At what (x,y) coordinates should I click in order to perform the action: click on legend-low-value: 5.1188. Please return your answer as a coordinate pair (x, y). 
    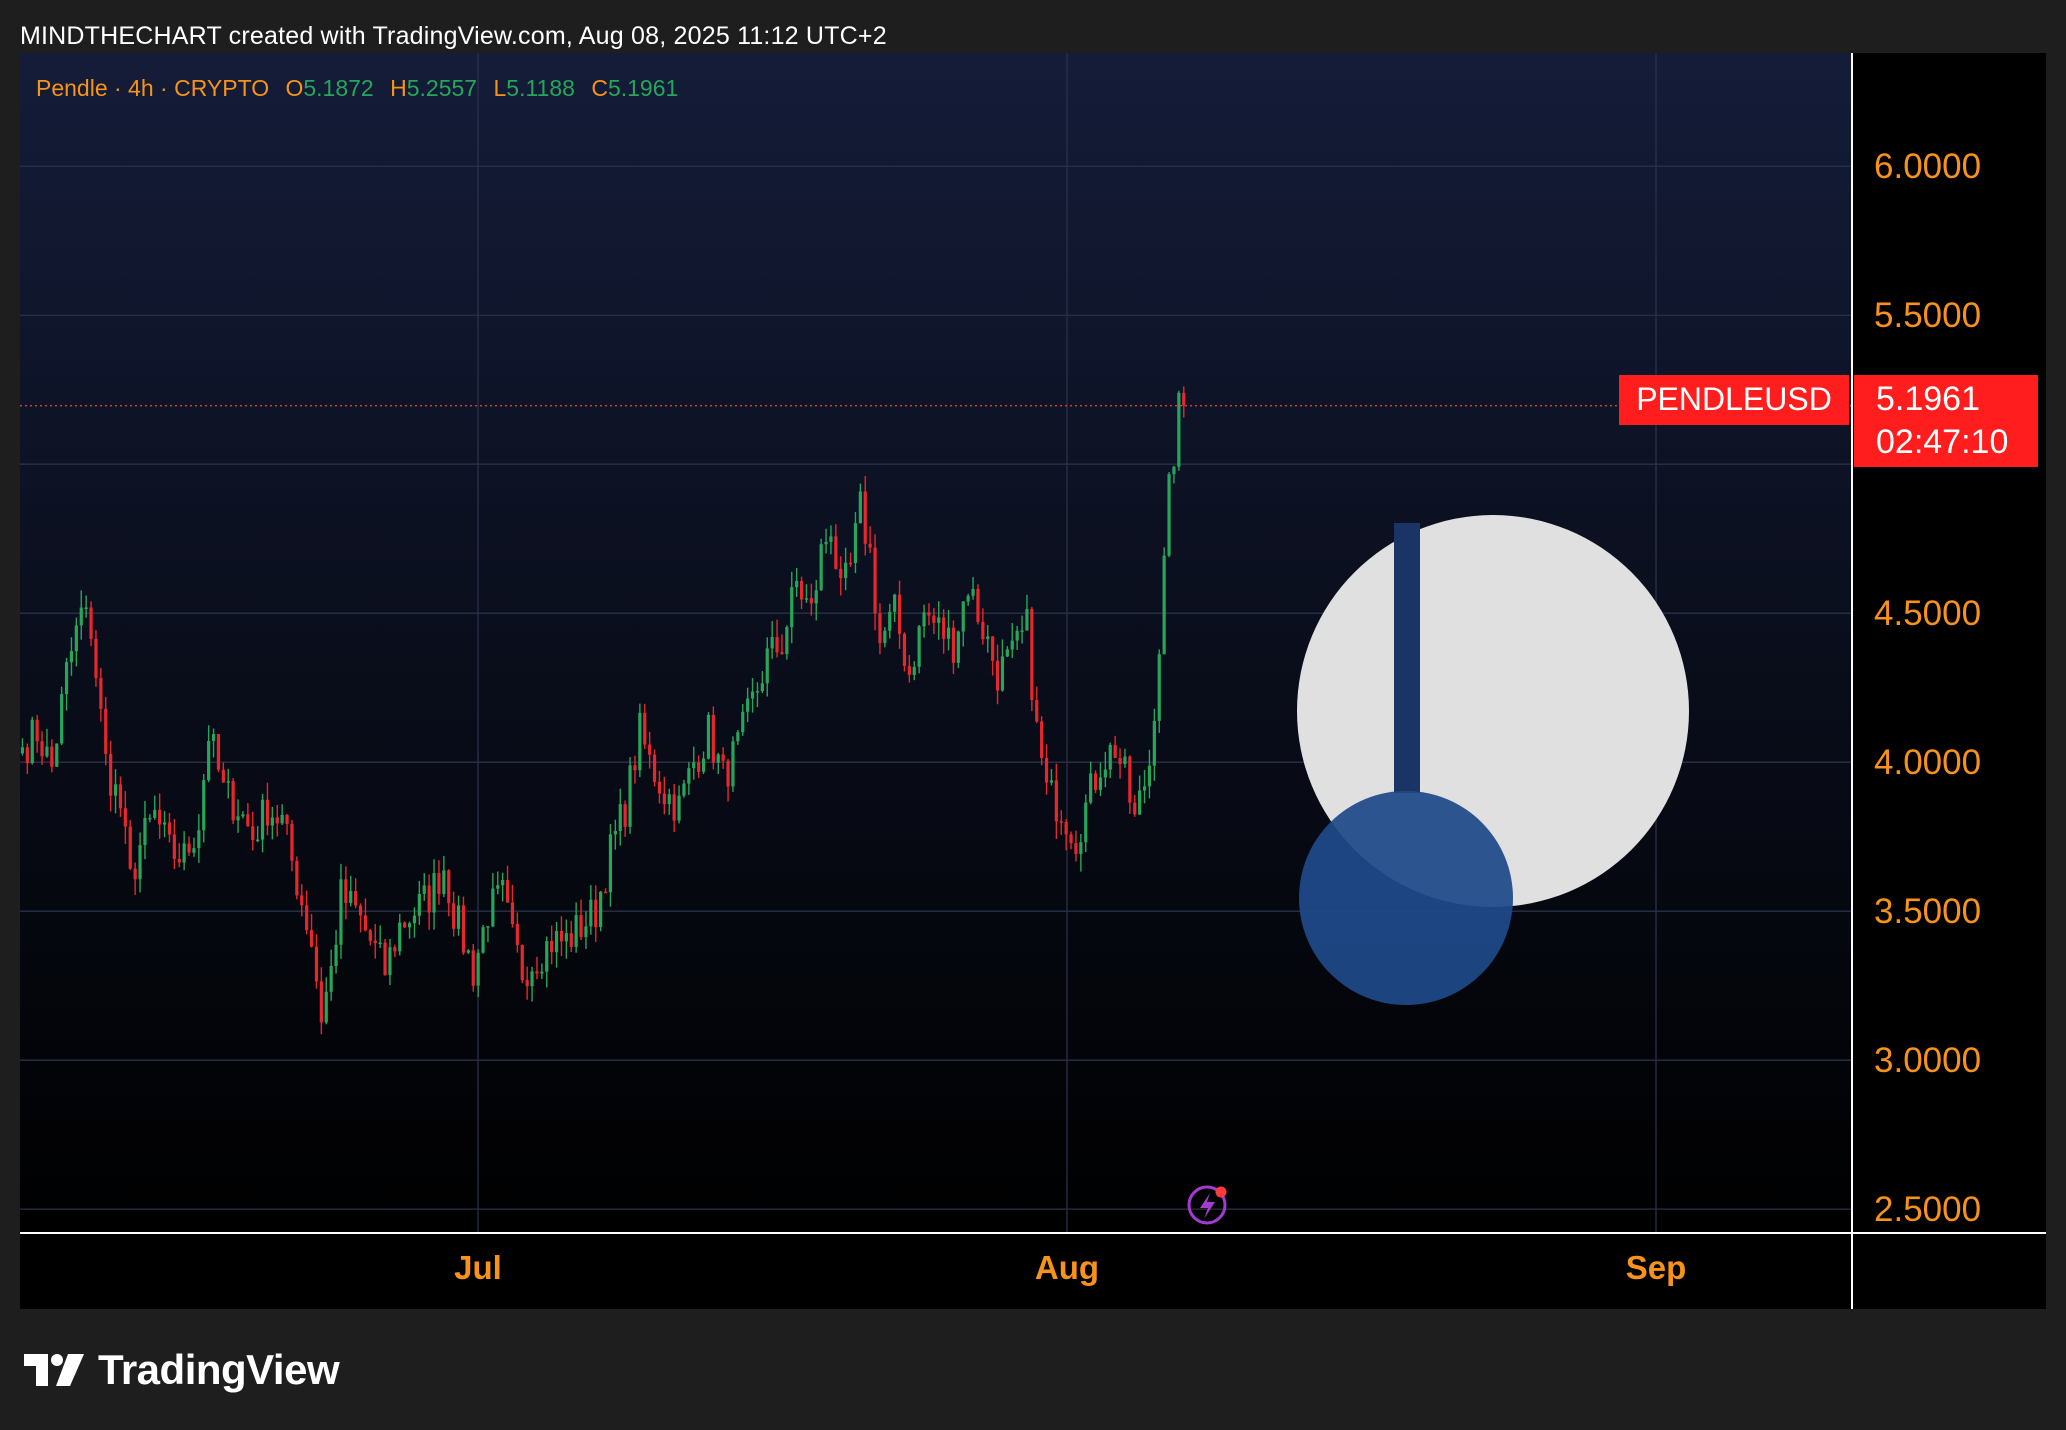
    Looking at the image, I should click on (540, 88).